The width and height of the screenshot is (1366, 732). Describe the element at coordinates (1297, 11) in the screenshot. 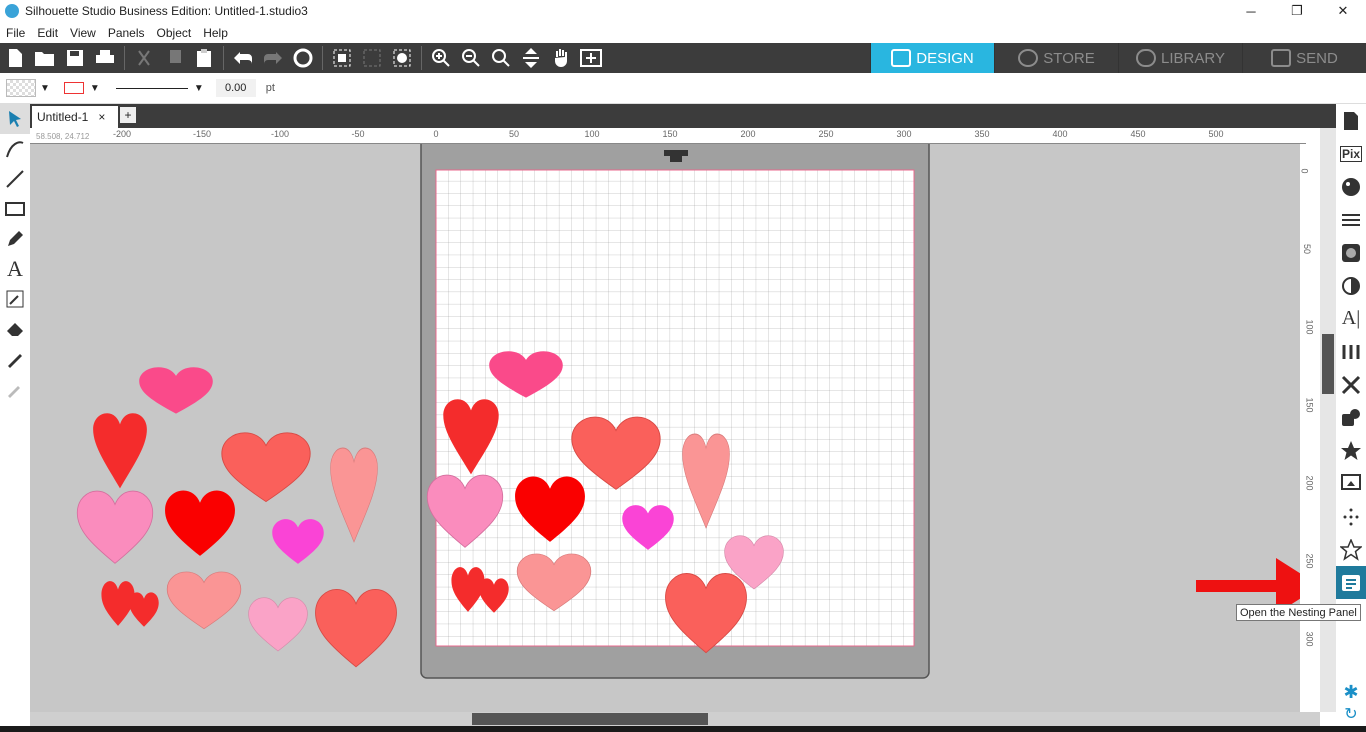

I see `restore-button: ❐` at that location.